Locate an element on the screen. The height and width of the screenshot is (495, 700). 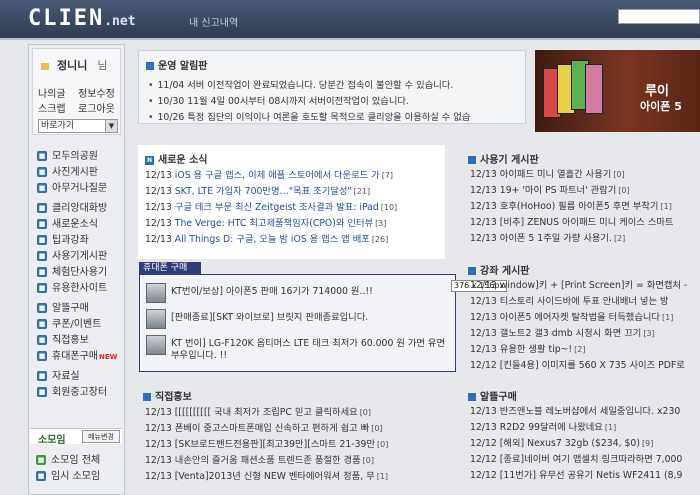
sidebar-item: ■ 모두의공원 is located at coordinates (80, 157).